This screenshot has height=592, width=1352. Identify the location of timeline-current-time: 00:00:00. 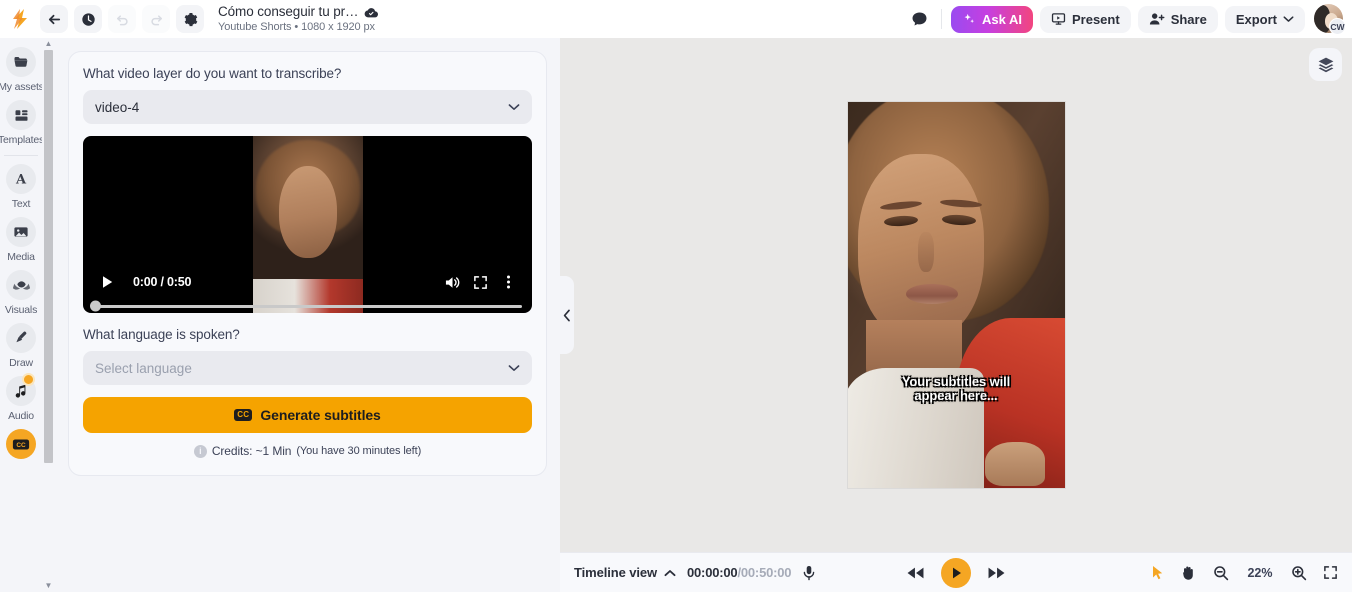
(712, 572).